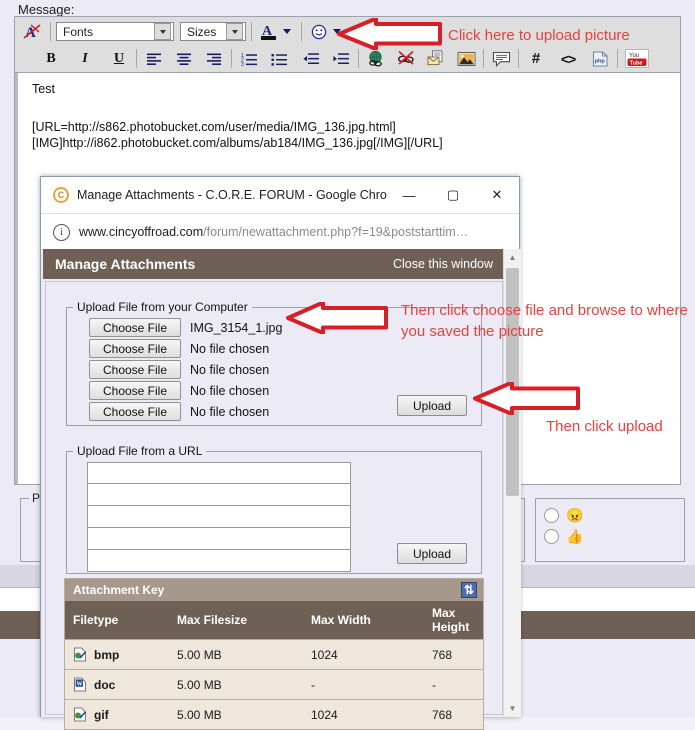 This screenshot has width=695, height=730. Describe the element at coordinates (319, 31) in the screenshot. I see `smilie-icon` at that location.